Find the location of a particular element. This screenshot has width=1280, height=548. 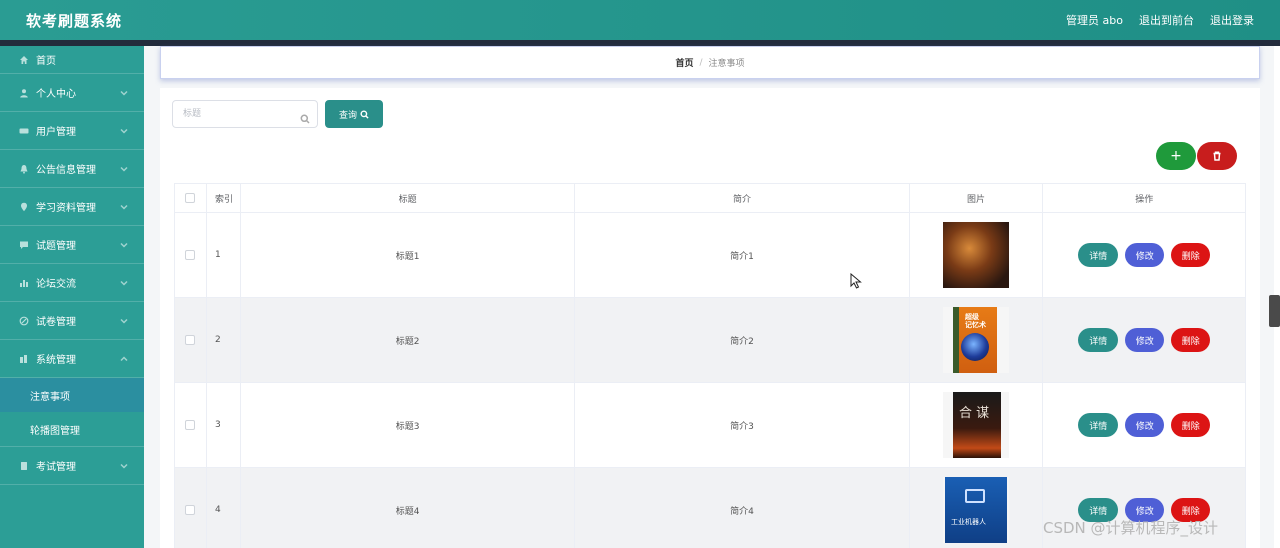

breadcrumb: 首页 / 注意事项 is located at coordinates (710, 62).